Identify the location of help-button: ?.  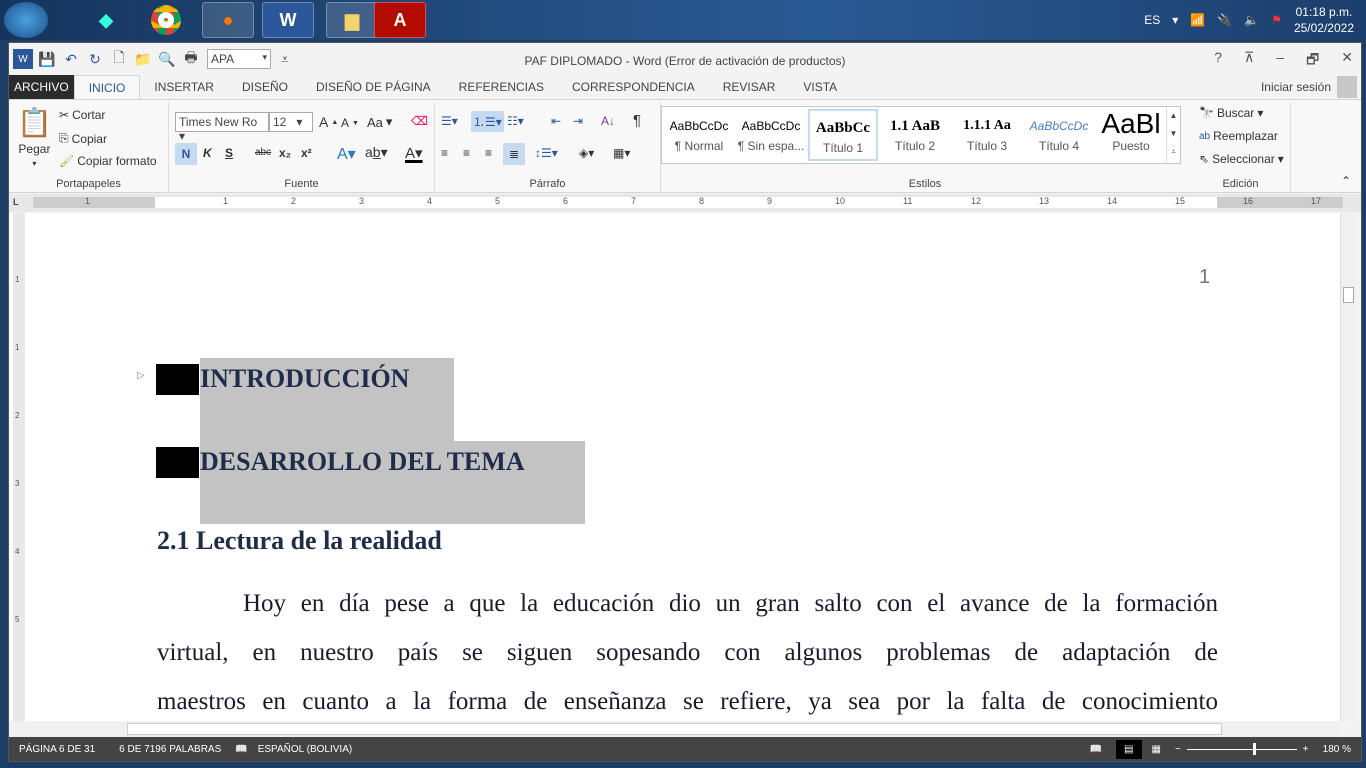
(1218, 61).